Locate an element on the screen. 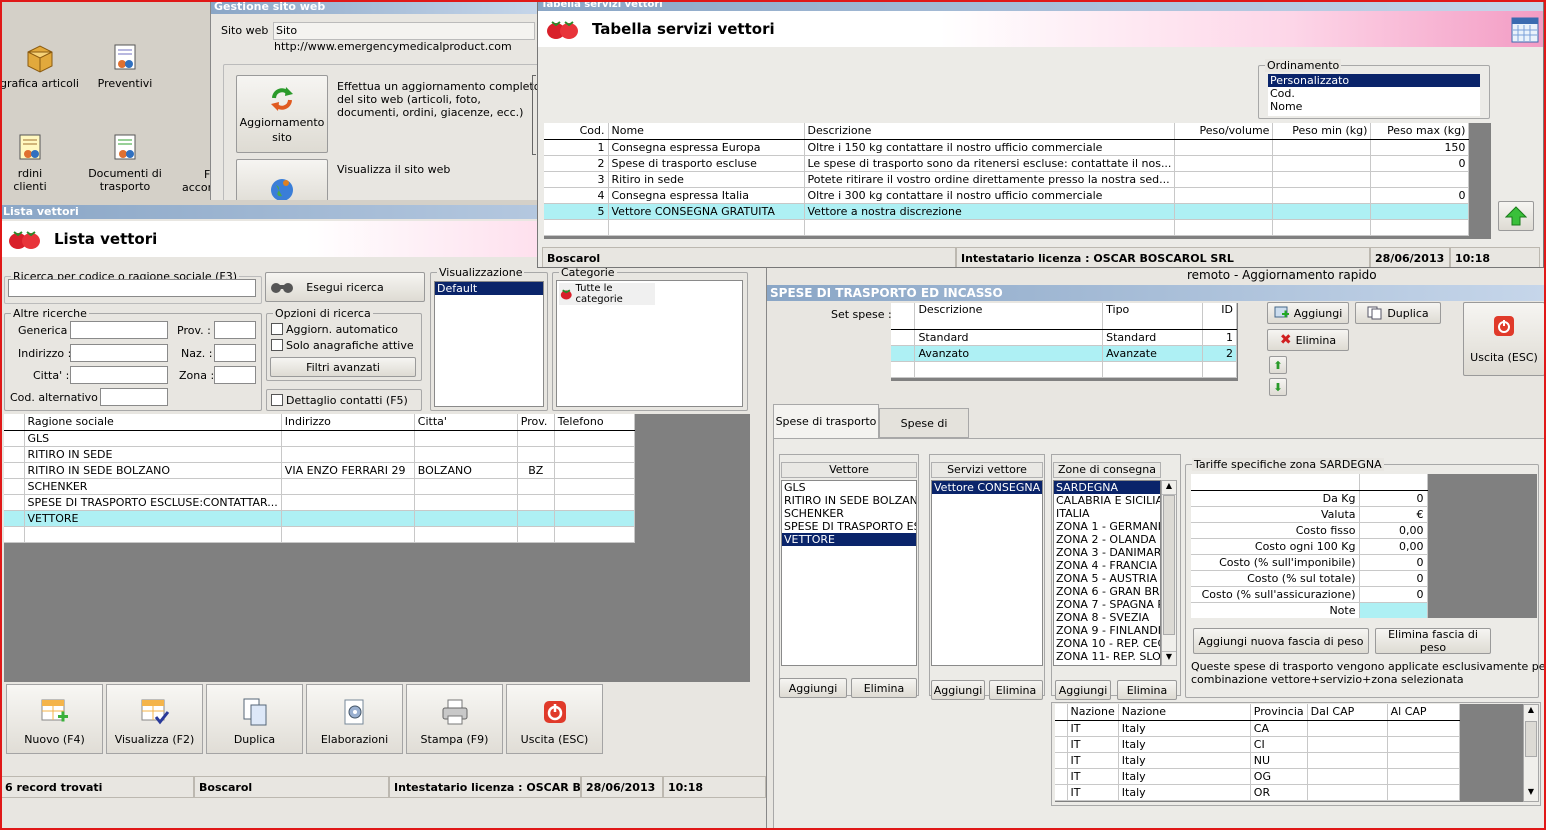  list-item: Nome is located at coordinates (1374, 106).